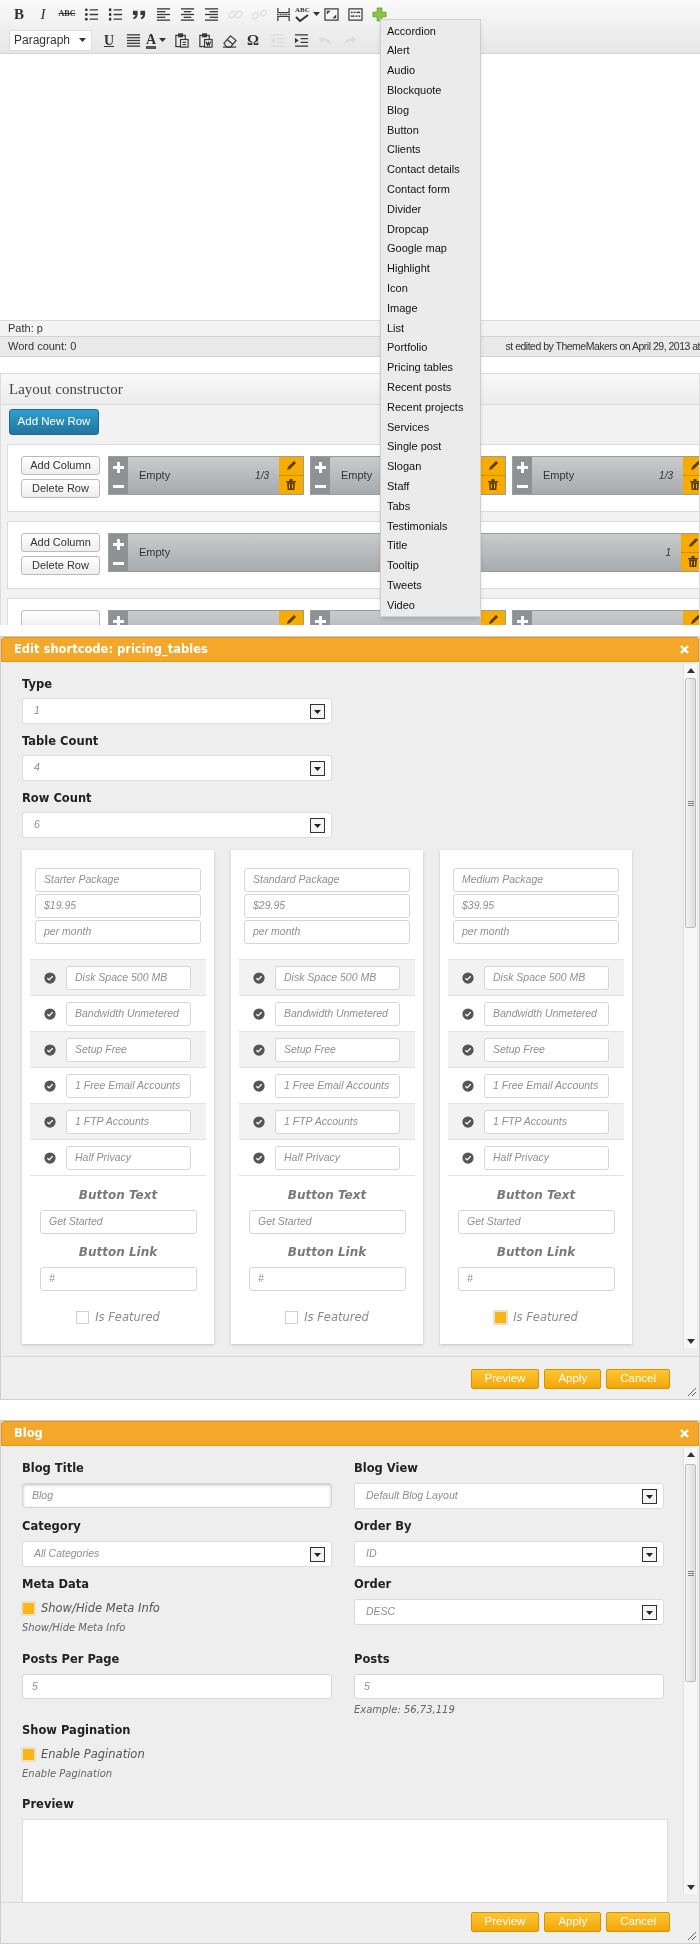 The image size is (700, 1944). Describe the element at coordinates (638, 1379) in the screenshot. I see `dialog-button: Cancel` at that location.